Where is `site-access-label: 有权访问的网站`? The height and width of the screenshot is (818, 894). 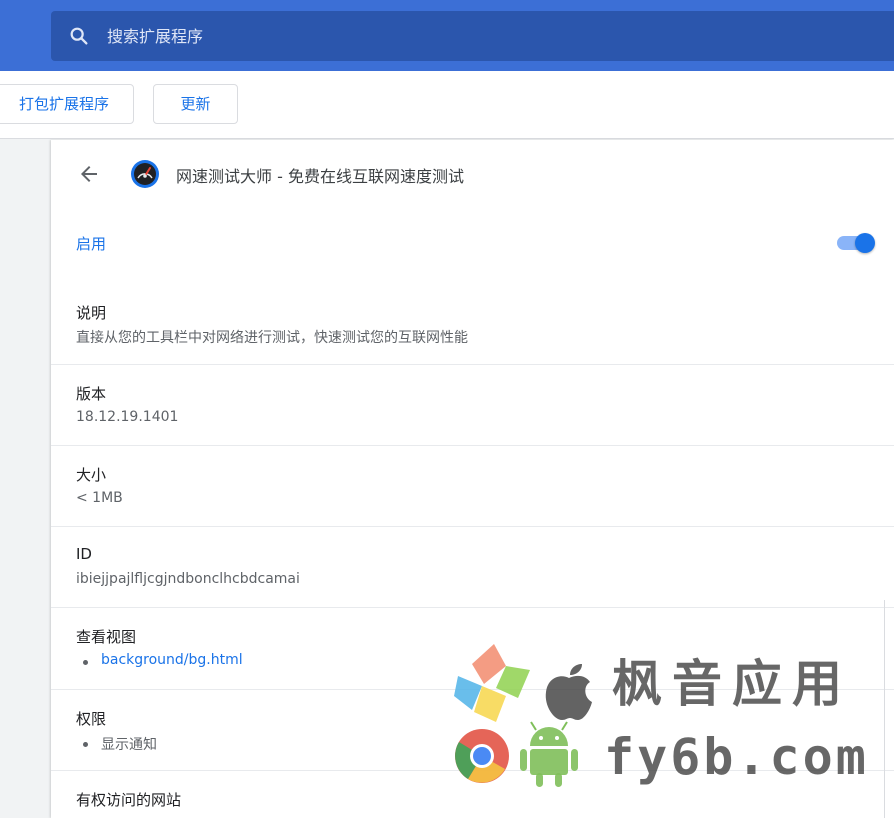
site-access-label: 有权访问的网站 is located at coordinates (129, 800).